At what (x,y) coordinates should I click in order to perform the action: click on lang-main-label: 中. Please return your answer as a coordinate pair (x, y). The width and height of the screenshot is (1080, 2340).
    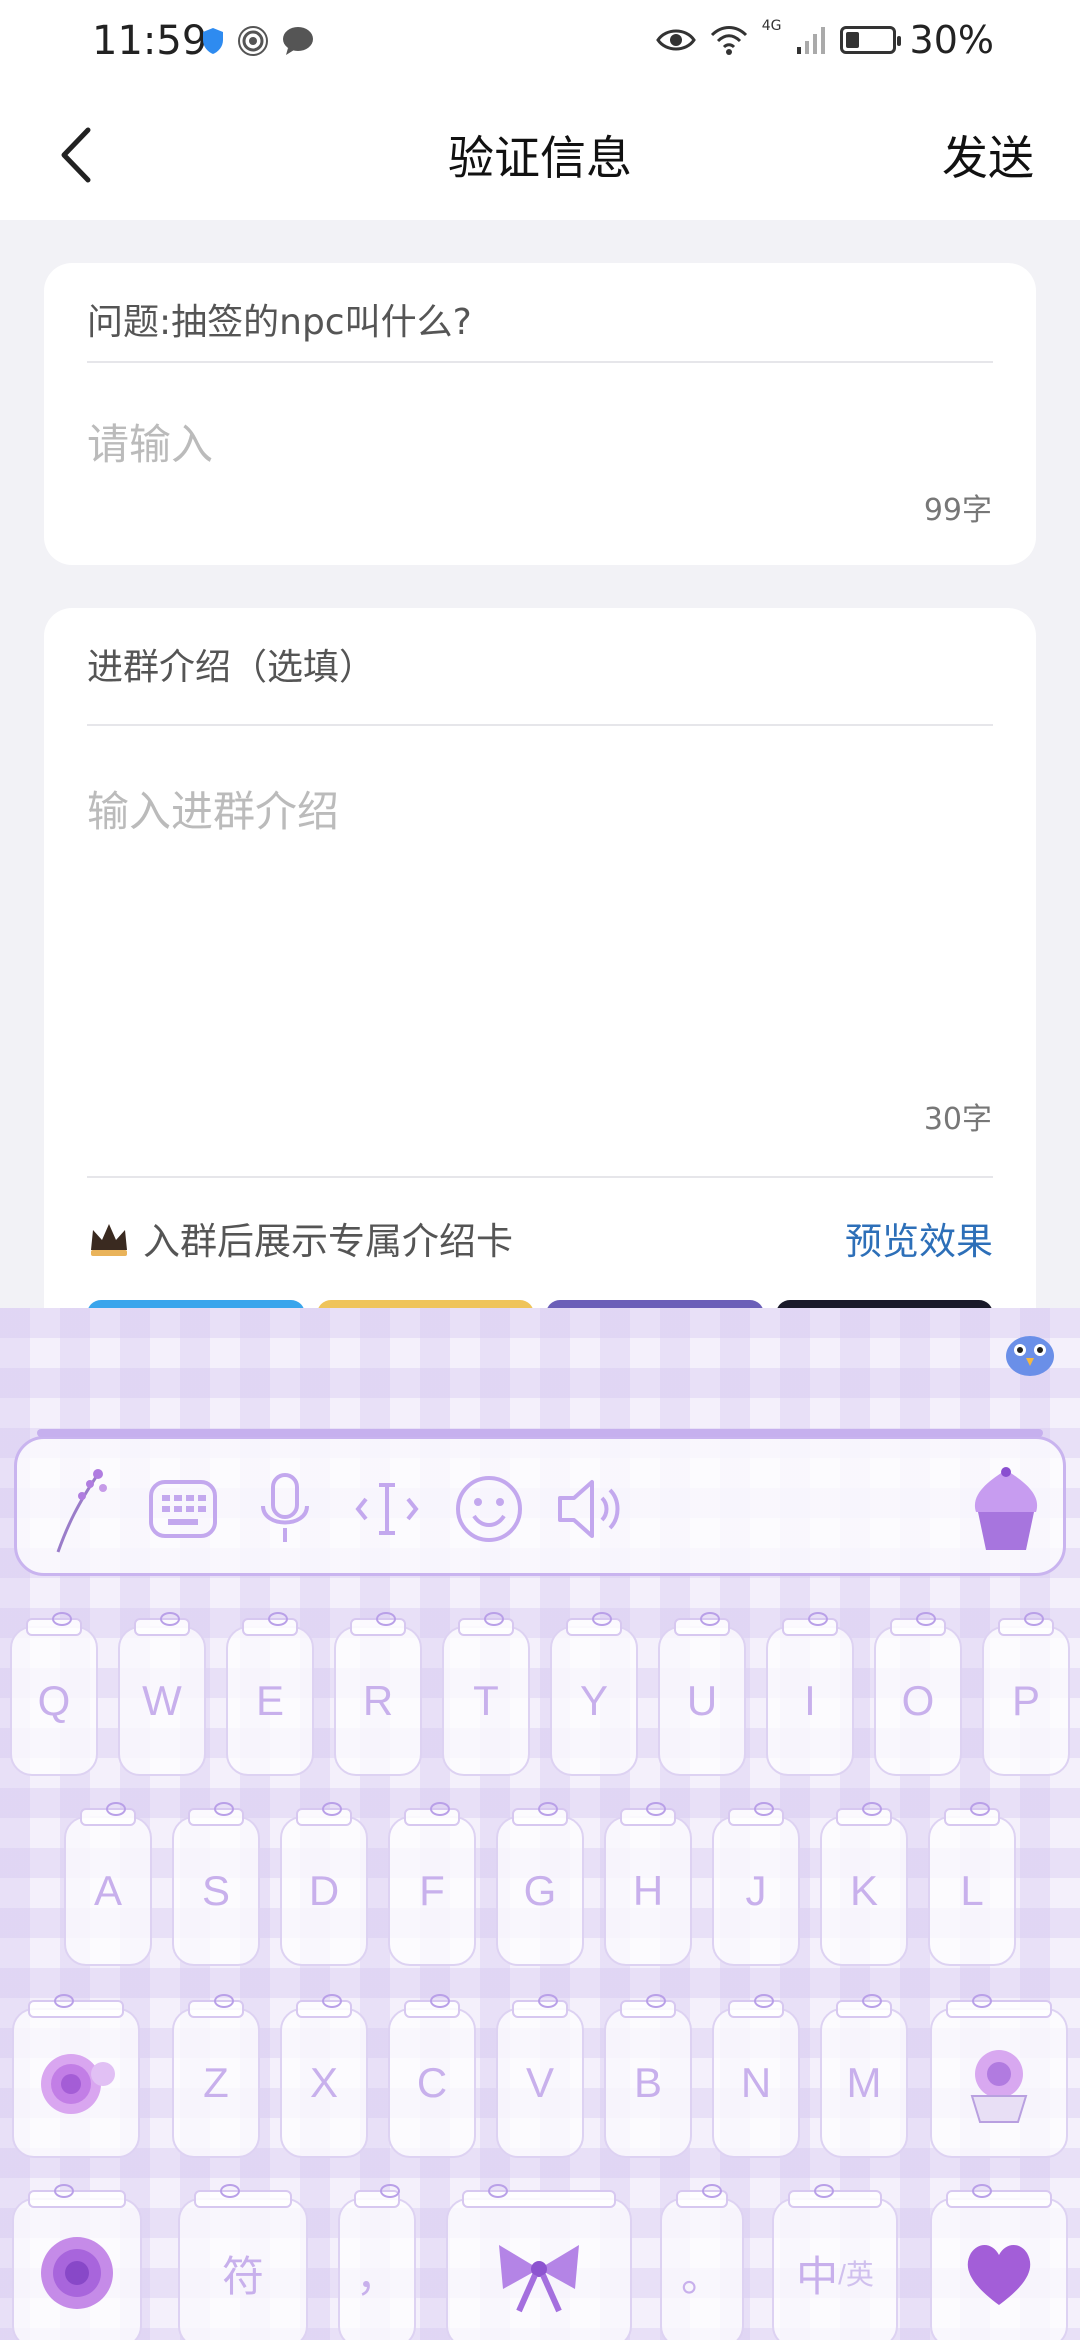
    Looking at the image, I should click on (817, 2276).